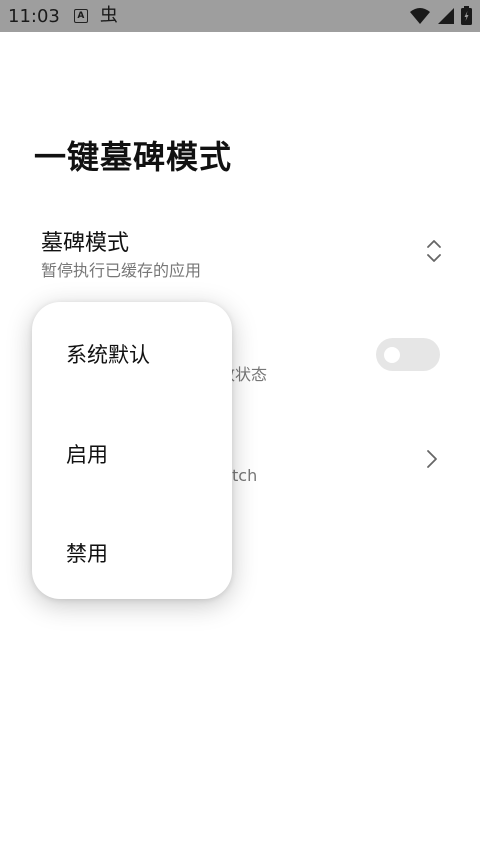 The image size is (480, 853). What do you see at coordinates (392, 355) in the screenshot?
I see `toggle-knob` at bounding box center [392, 355].